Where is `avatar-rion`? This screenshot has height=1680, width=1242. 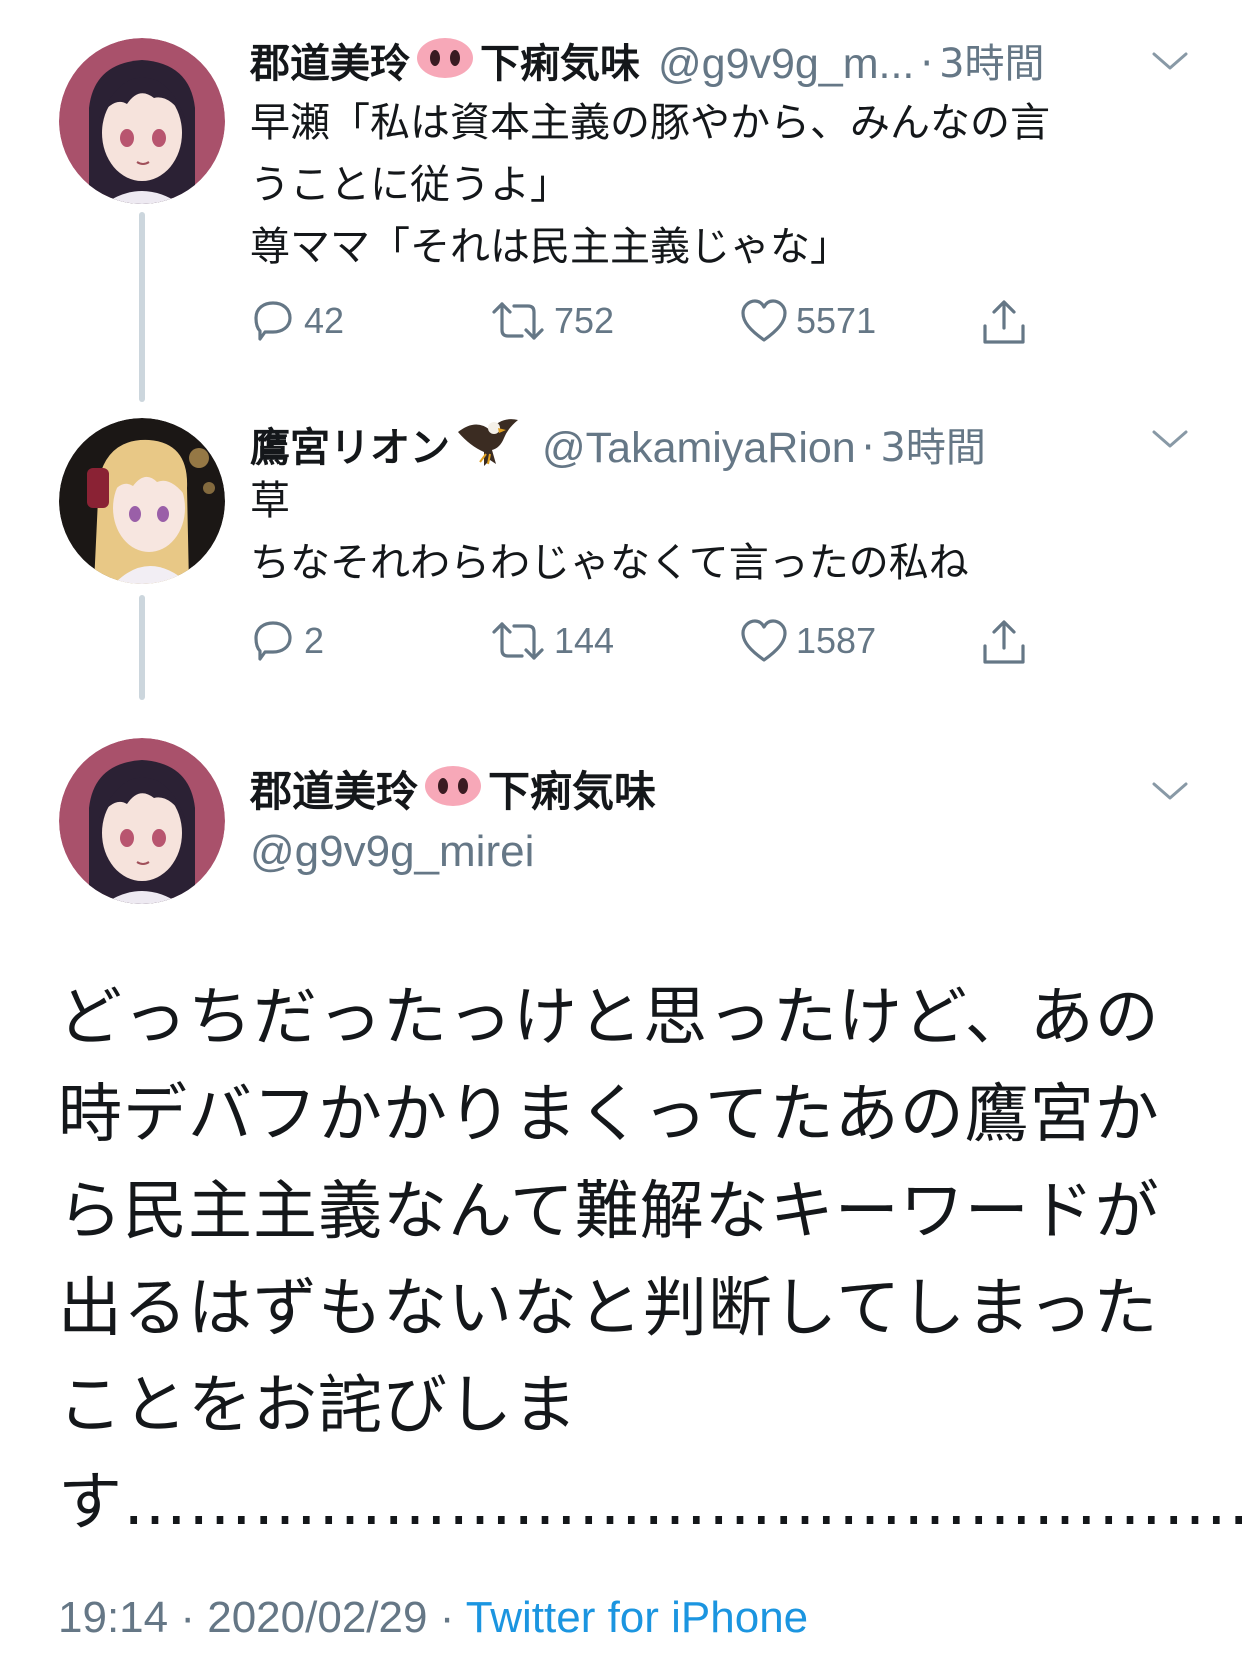 avatar-rion is located at coordinates (142, 501).